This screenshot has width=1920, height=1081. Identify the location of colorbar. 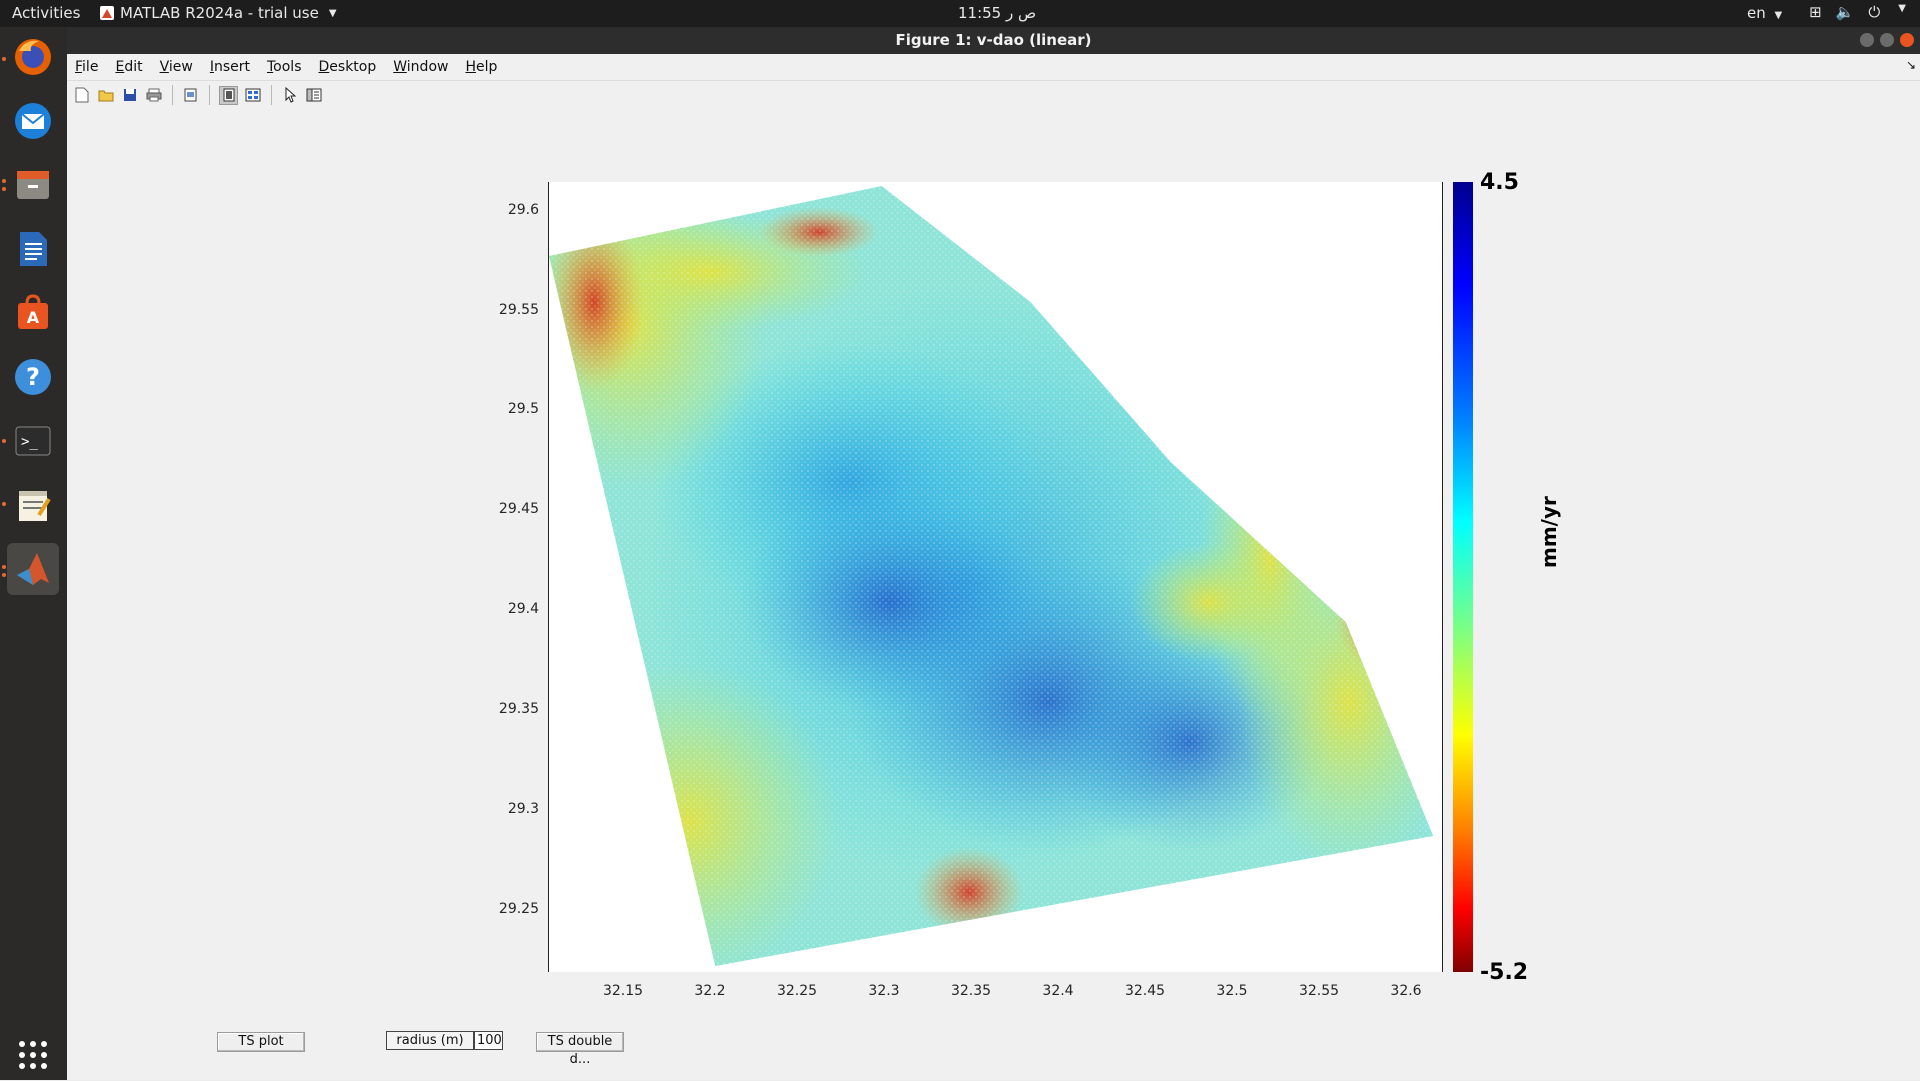
(1463, 577).